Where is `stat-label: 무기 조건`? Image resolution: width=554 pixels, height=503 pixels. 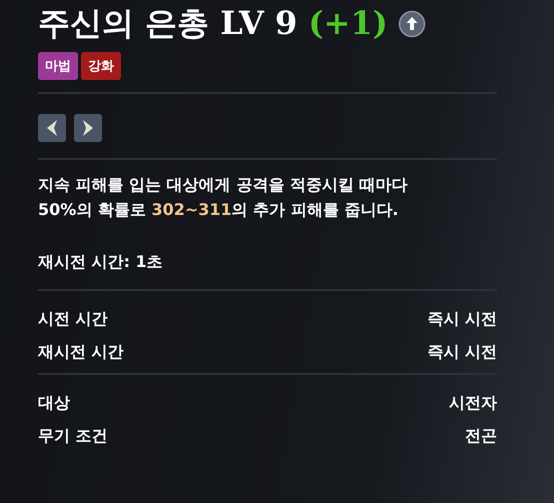 stat-label: 무기 조건 is located at coordinates (73, 436).